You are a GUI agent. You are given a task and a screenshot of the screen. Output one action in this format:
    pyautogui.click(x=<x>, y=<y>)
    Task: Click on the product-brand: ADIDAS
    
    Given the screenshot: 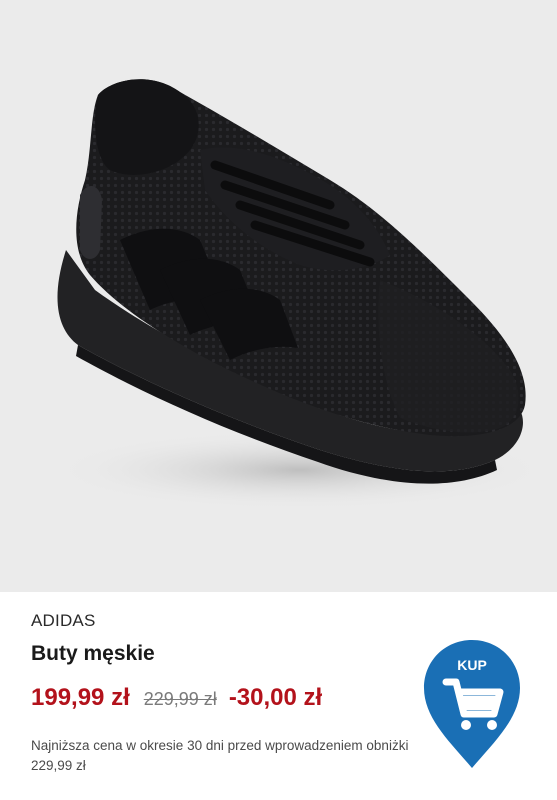 What is the action you would take?
    pyautogui.click(x=63, y=620)
    